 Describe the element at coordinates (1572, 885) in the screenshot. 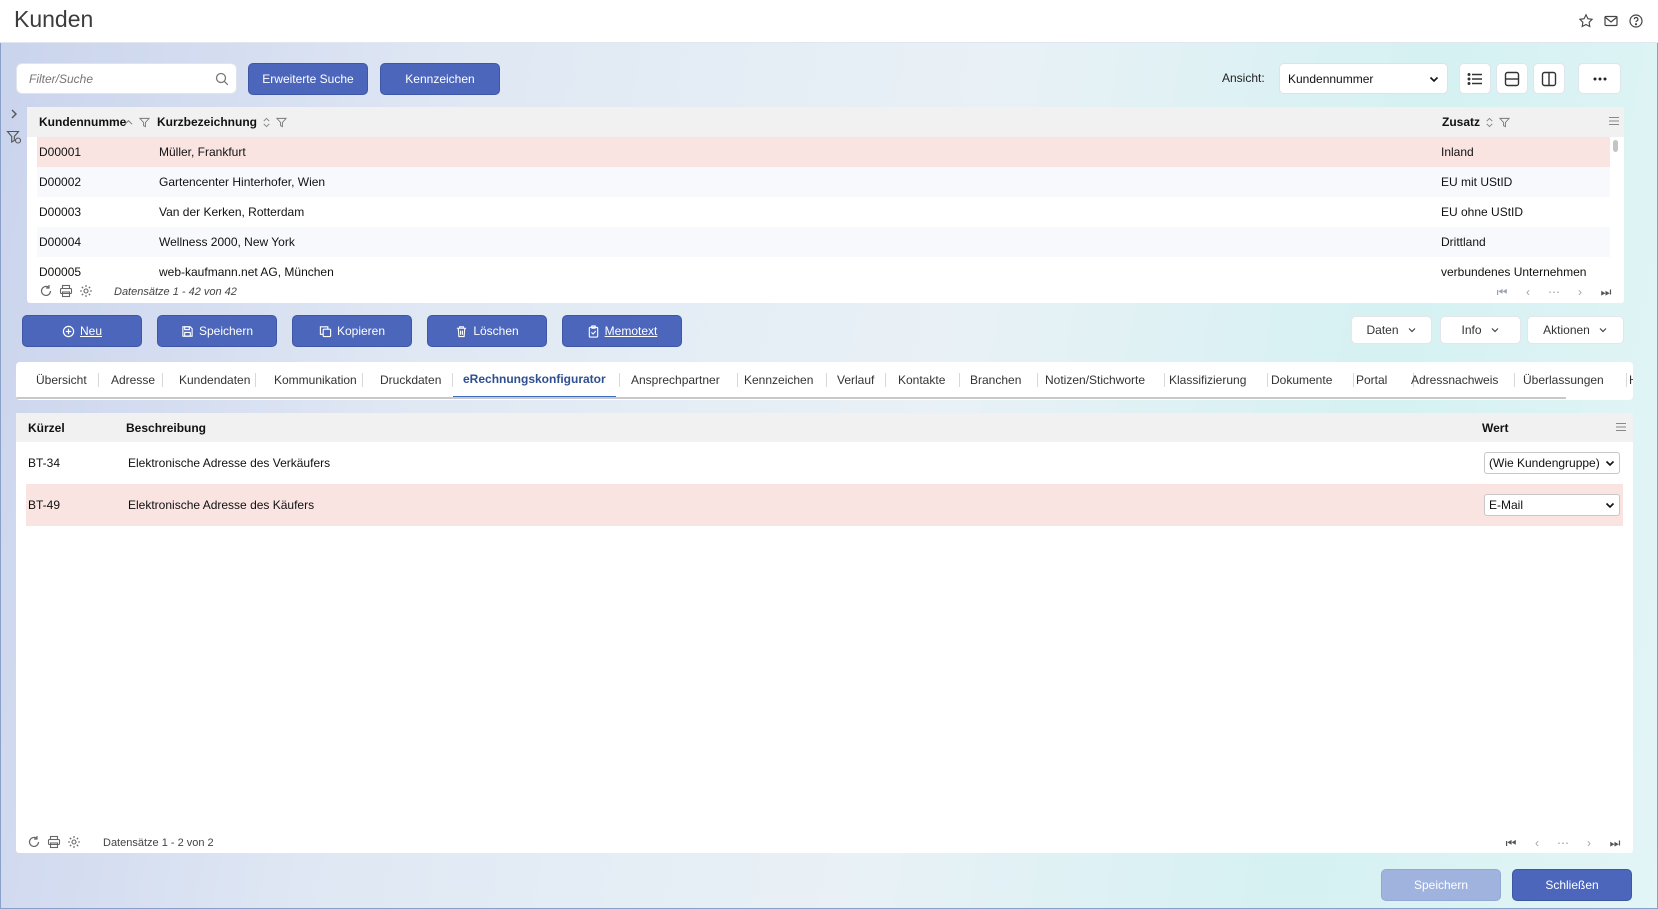

I see `close-button: Schließen` at that location.